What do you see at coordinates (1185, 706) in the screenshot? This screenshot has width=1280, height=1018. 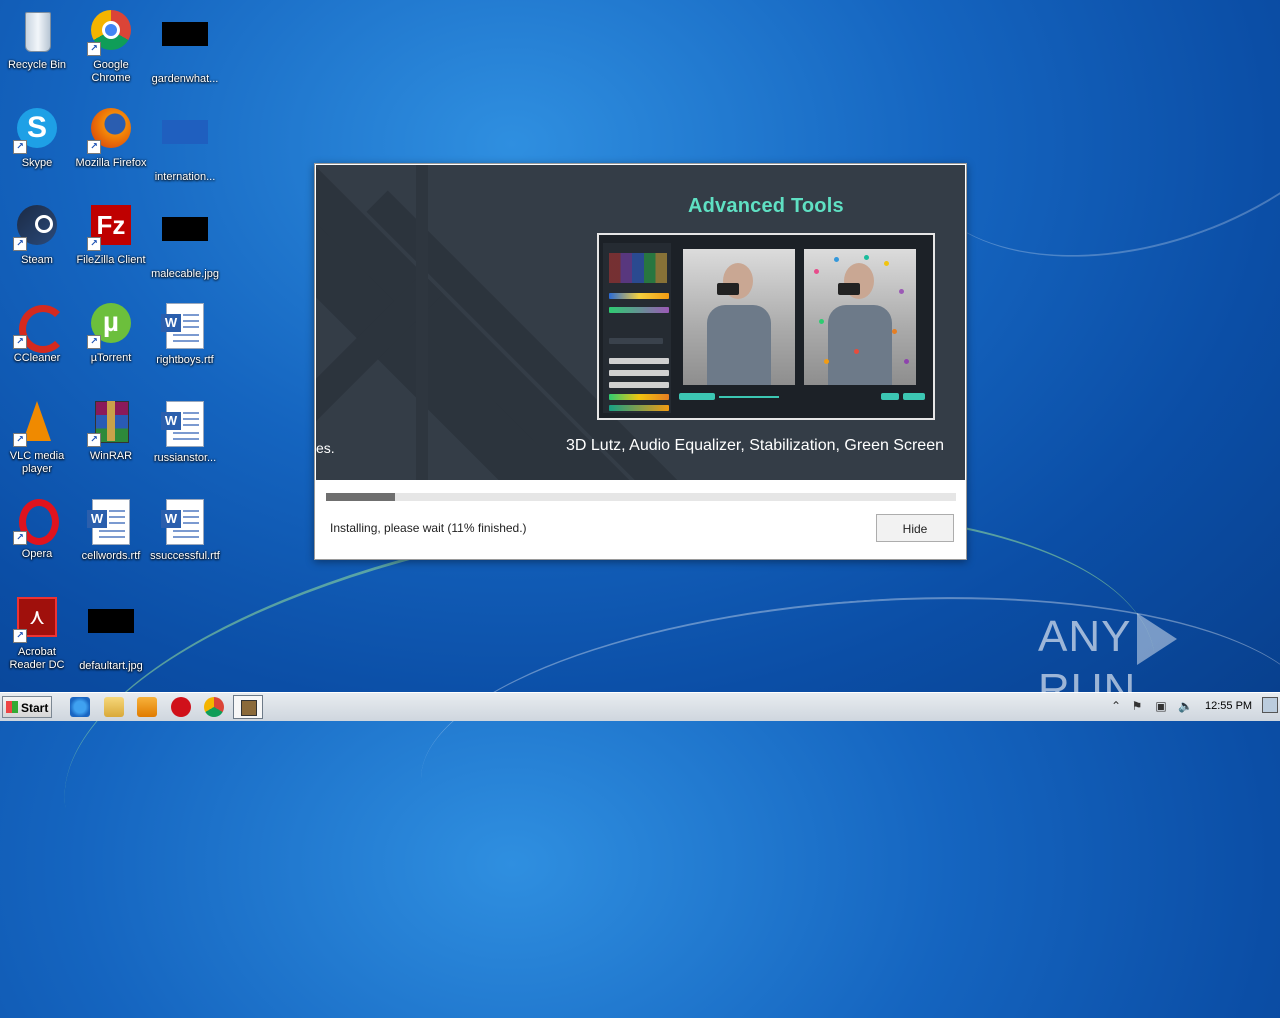 I see `volume-icon: 🔈` at bounding box center [1185, 706].